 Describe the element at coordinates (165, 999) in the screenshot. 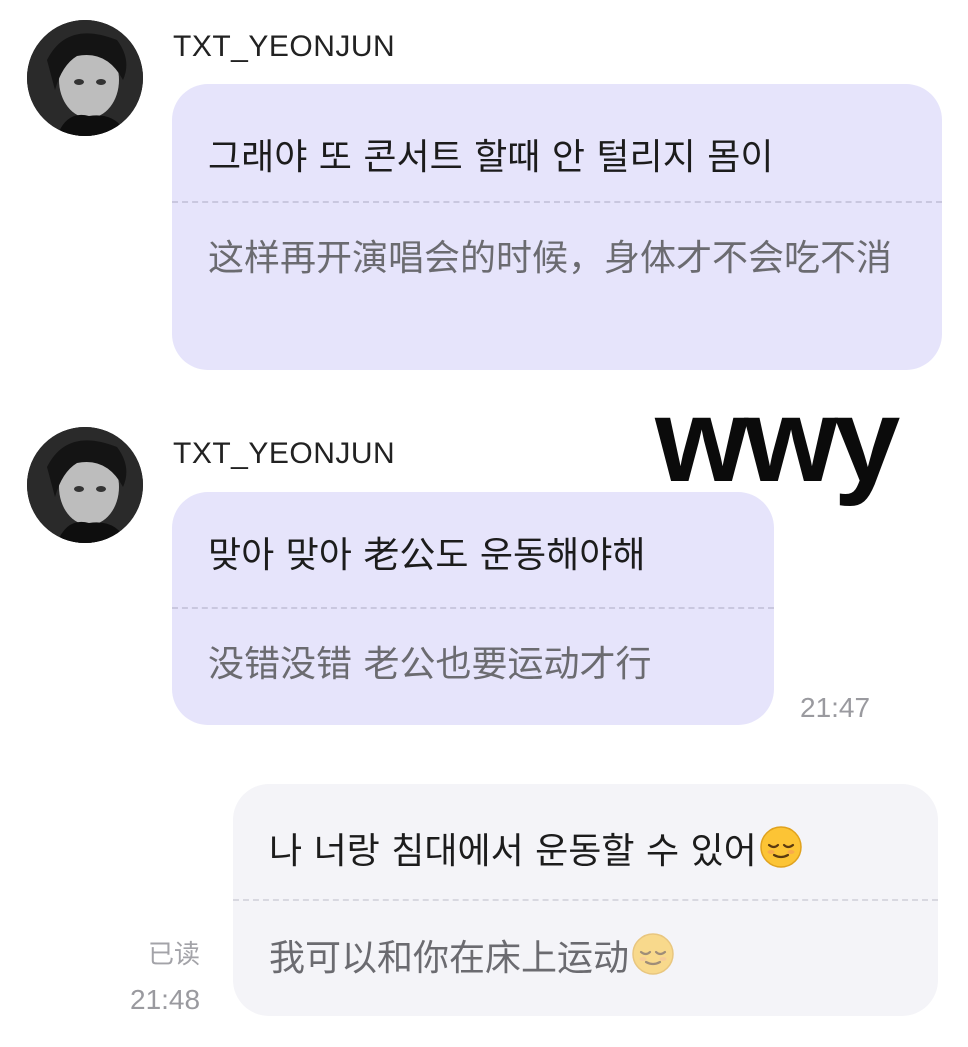

I see `message-time: 21:48` at that location.